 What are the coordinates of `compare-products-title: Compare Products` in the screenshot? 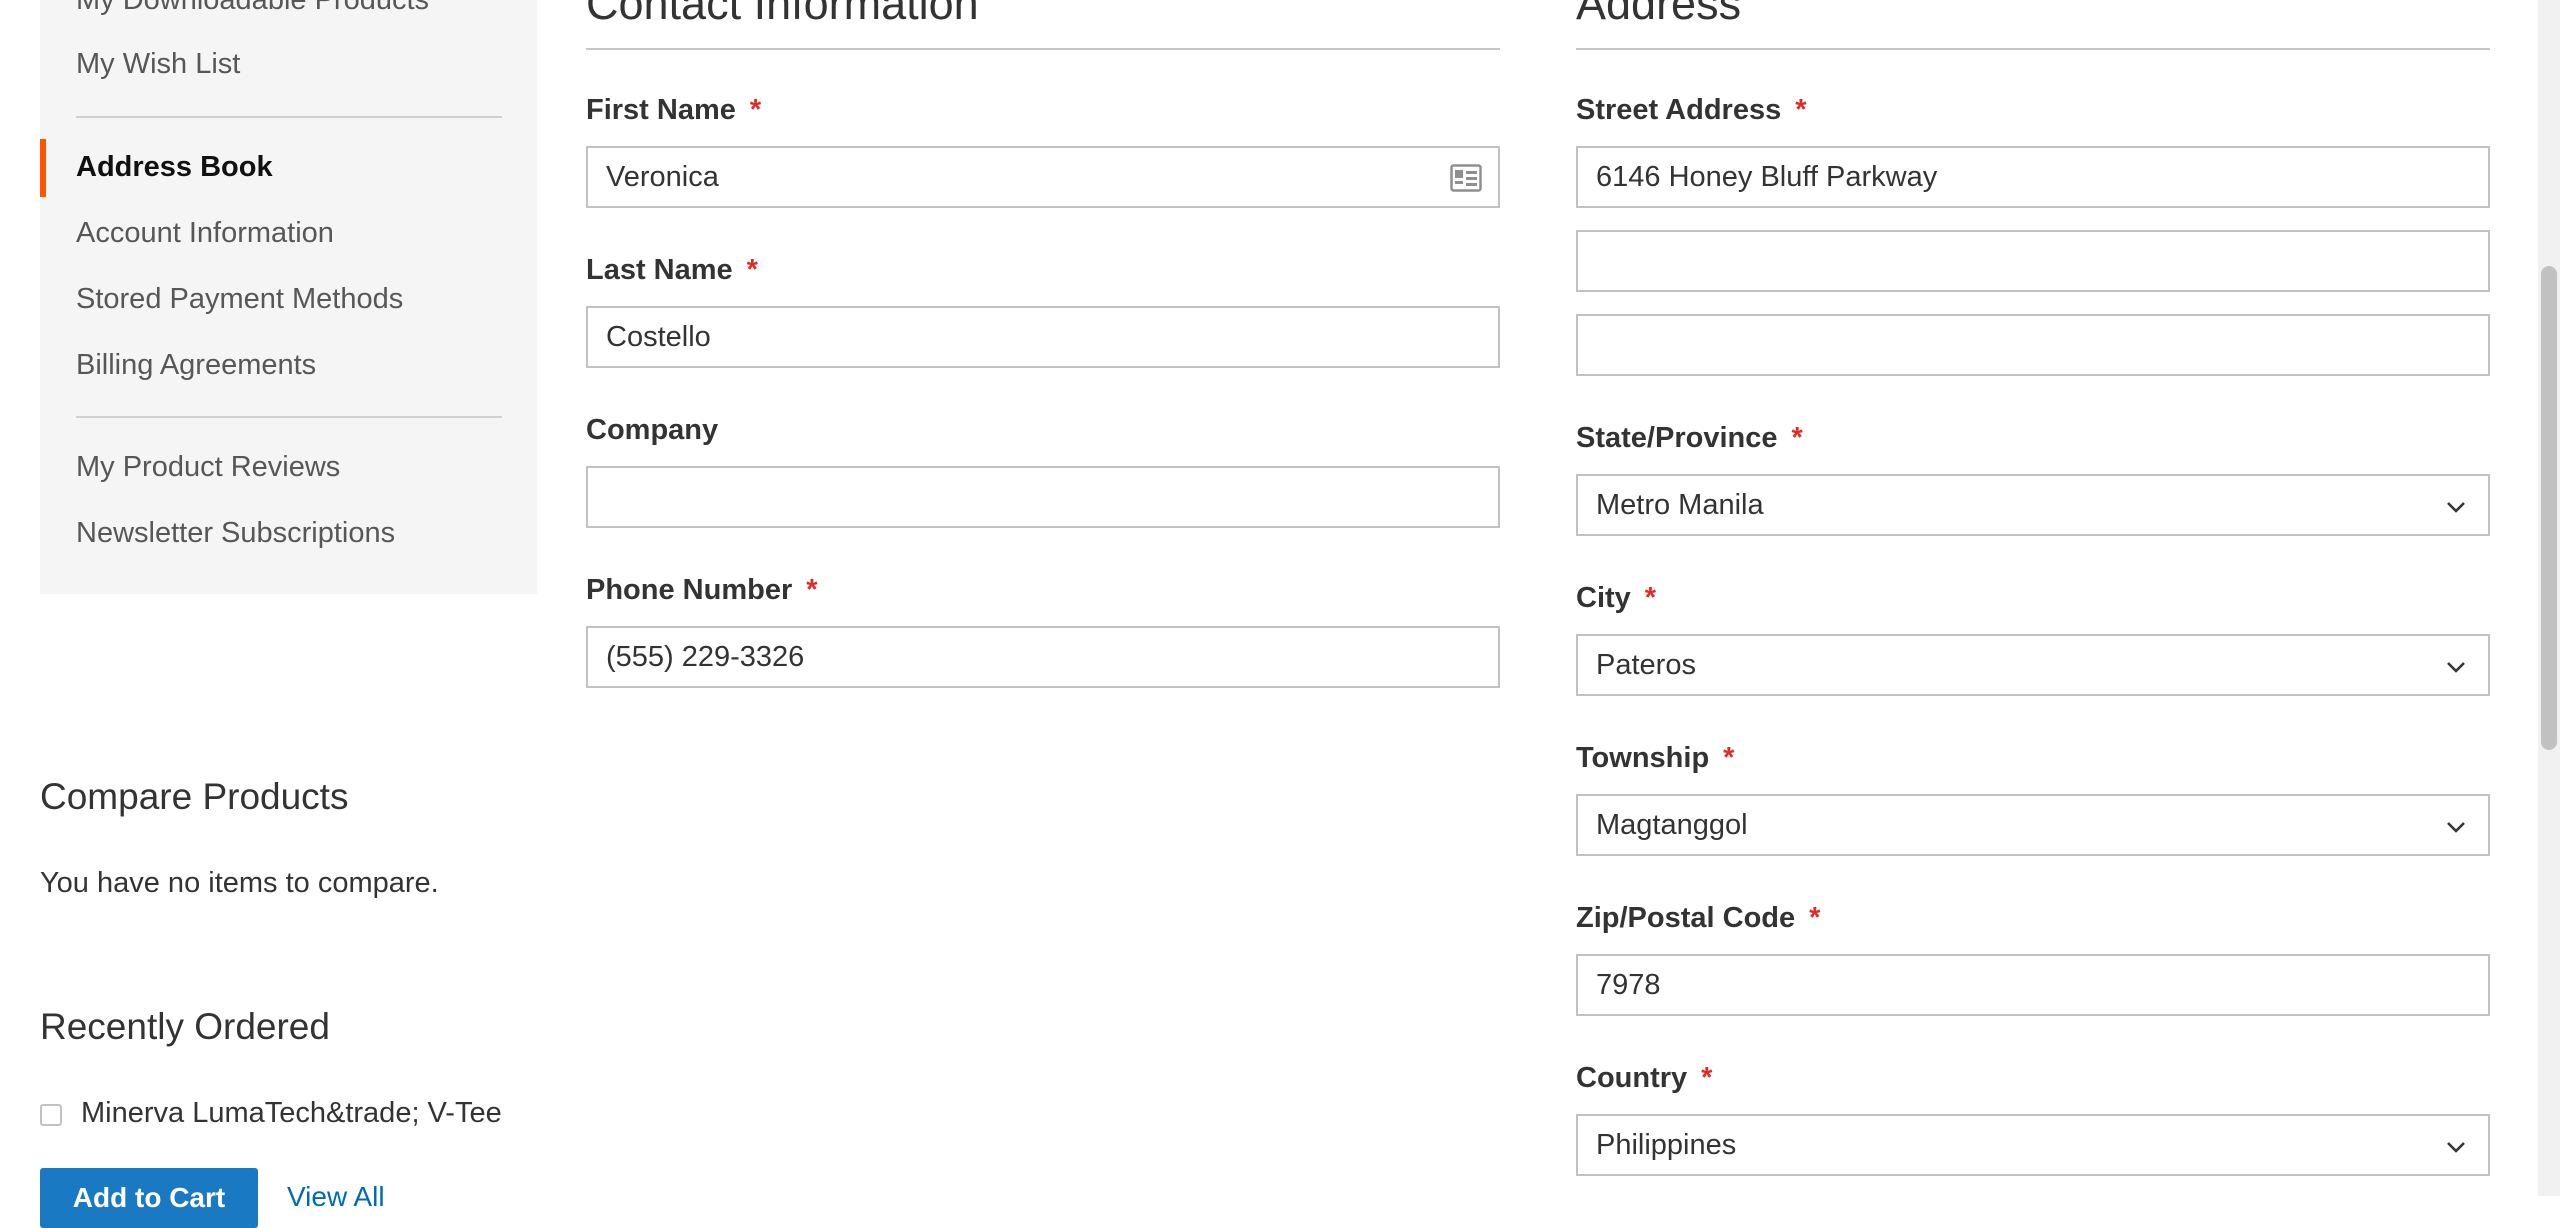 It's located at (194, 796).